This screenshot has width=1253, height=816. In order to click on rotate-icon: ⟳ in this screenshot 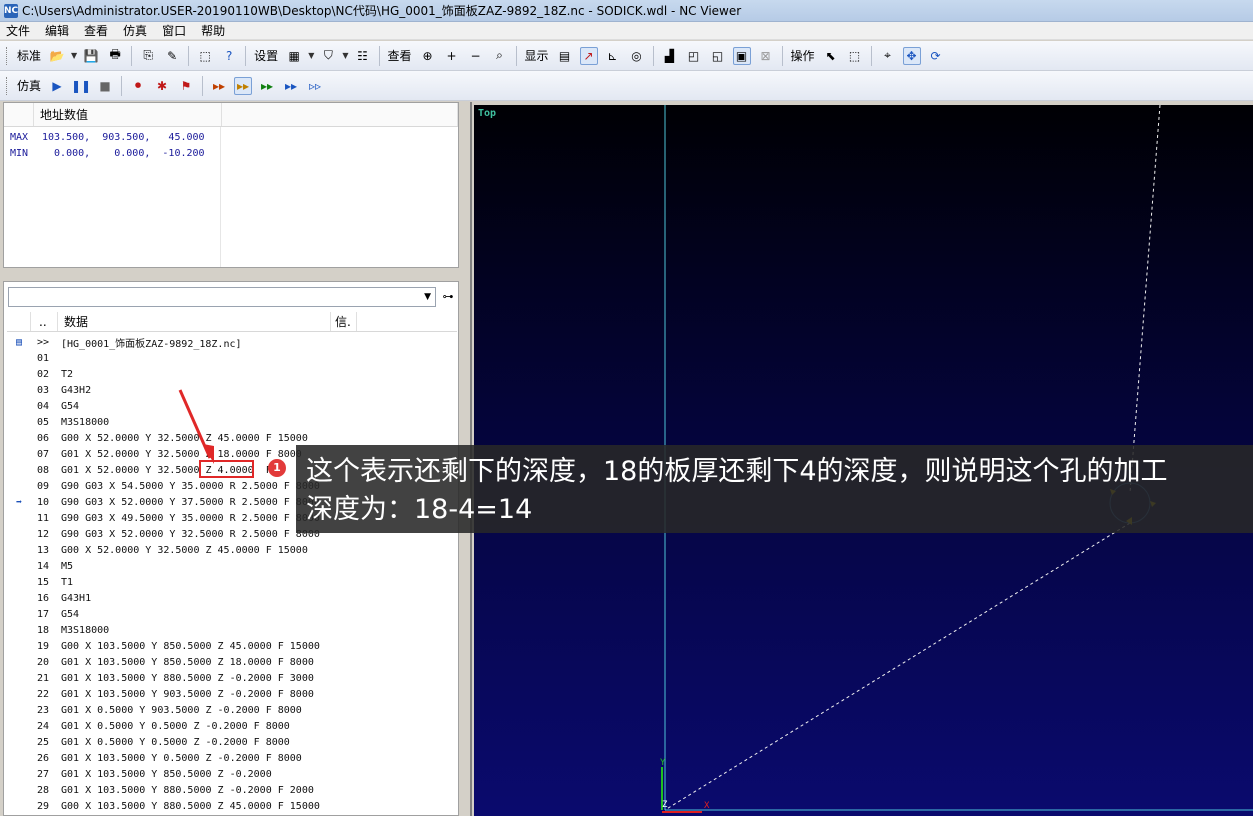, I will do `click(936, 56)`.